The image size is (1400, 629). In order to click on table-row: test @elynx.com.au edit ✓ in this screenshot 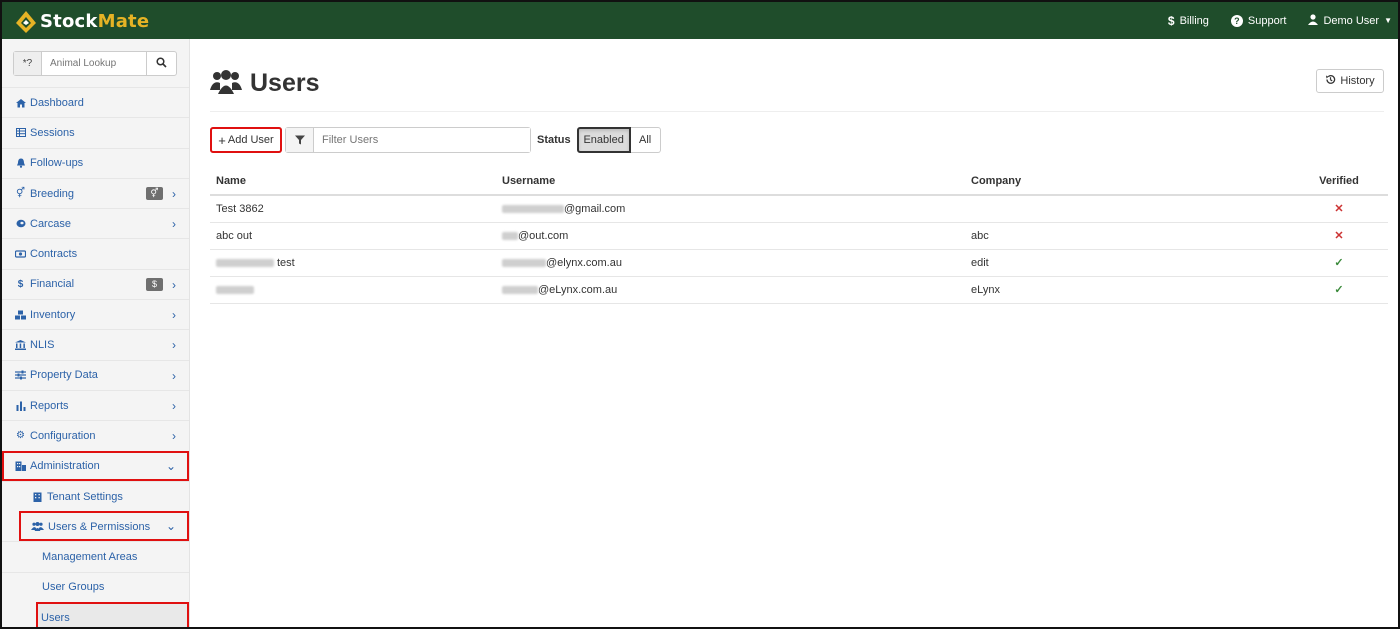, I will do `click(799, 263)`.